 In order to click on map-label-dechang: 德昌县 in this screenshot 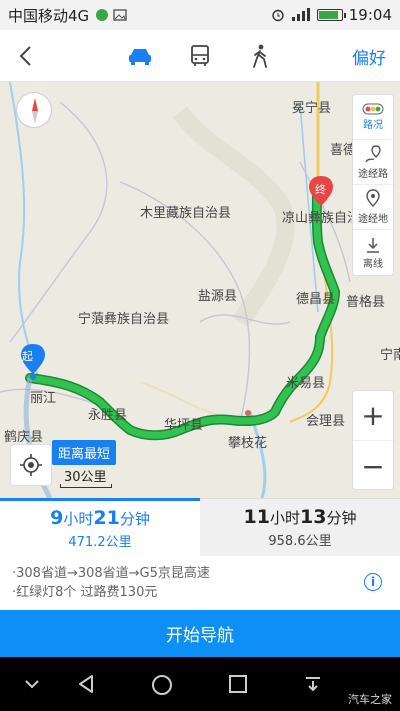, I will do `click(316, 299)`.